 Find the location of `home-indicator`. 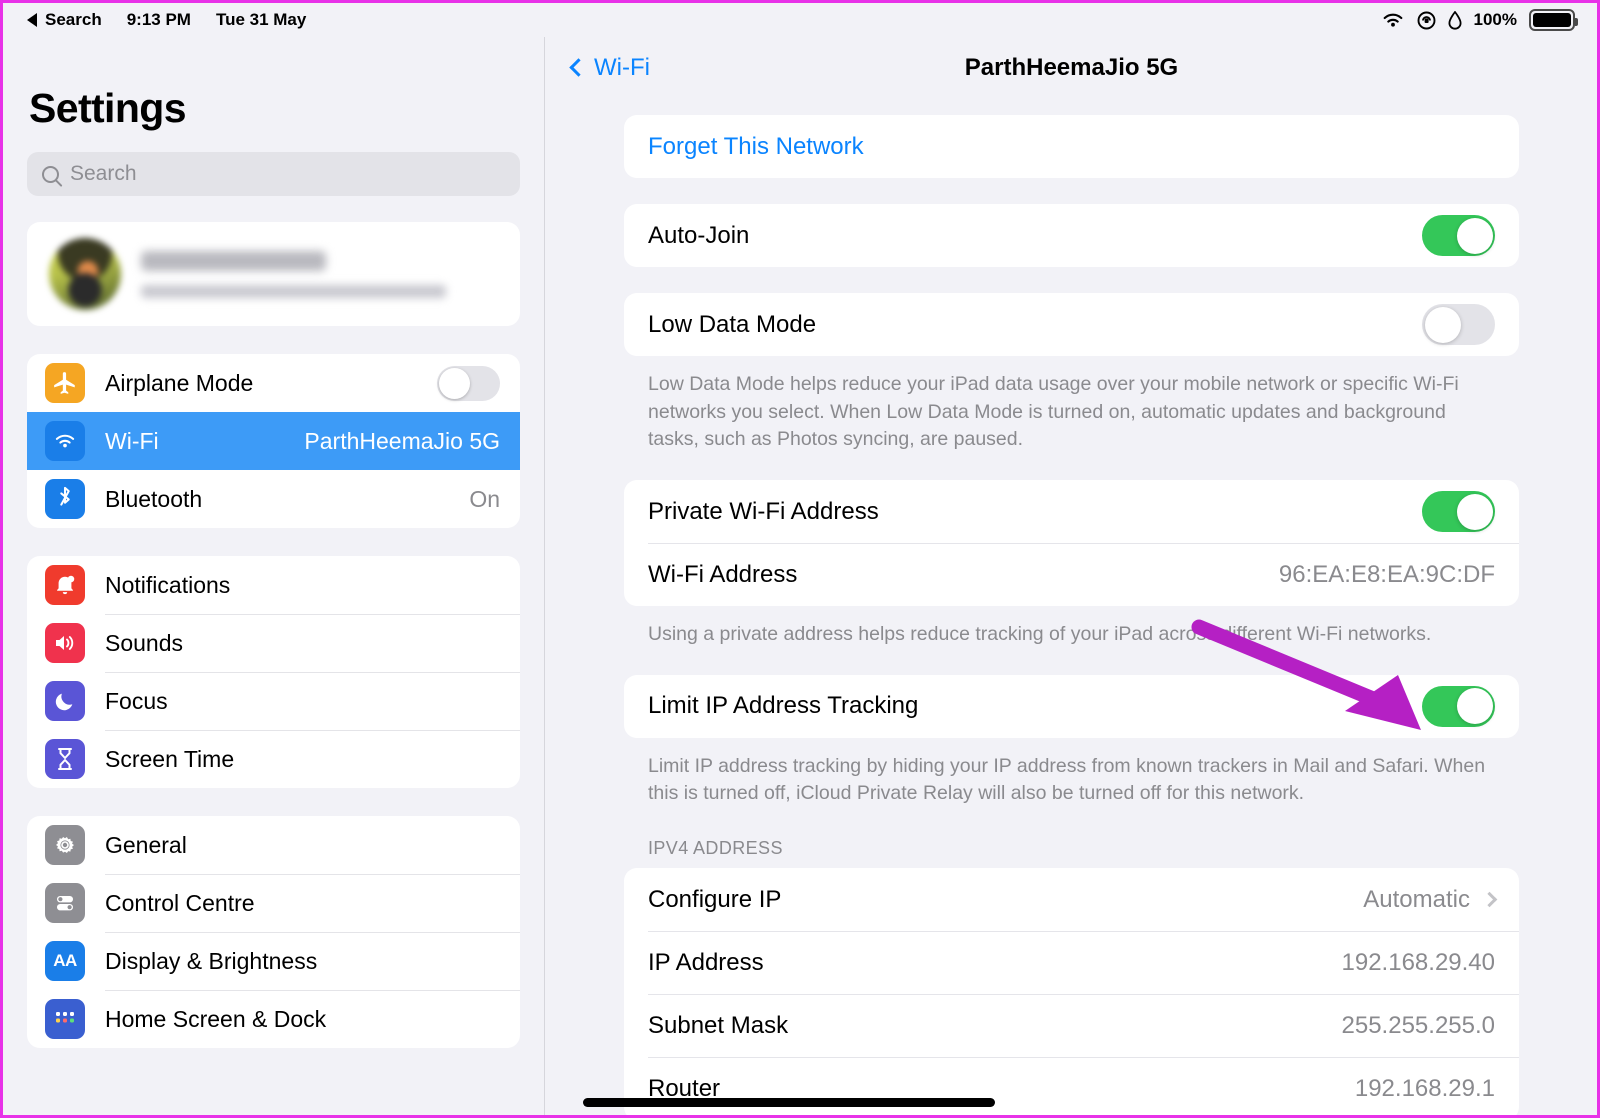

home-indicator is located at coordinates (789, 1102).